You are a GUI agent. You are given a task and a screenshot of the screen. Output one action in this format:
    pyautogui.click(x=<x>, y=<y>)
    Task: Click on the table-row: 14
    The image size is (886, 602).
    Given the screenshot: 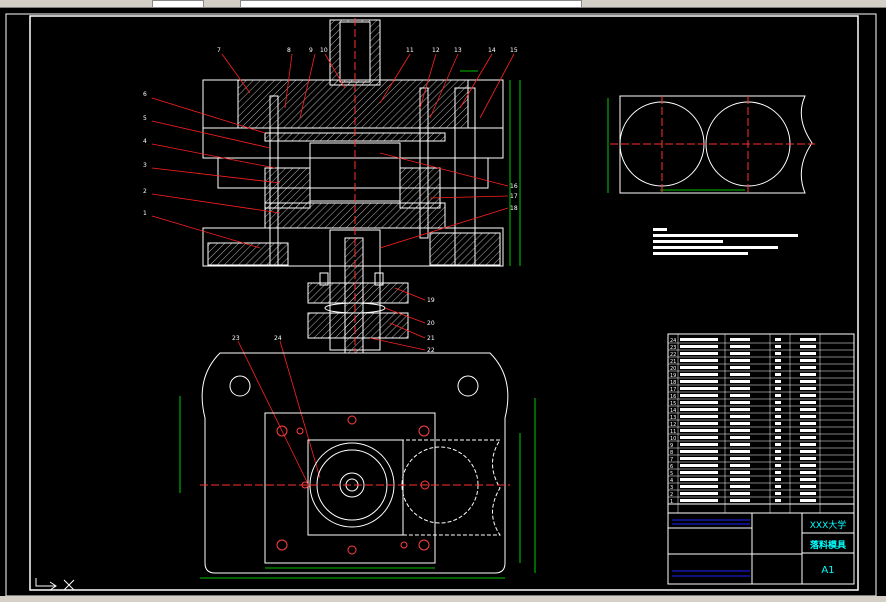 What is the action you would take?
    pyautogui.click(x=673, y=411)
    